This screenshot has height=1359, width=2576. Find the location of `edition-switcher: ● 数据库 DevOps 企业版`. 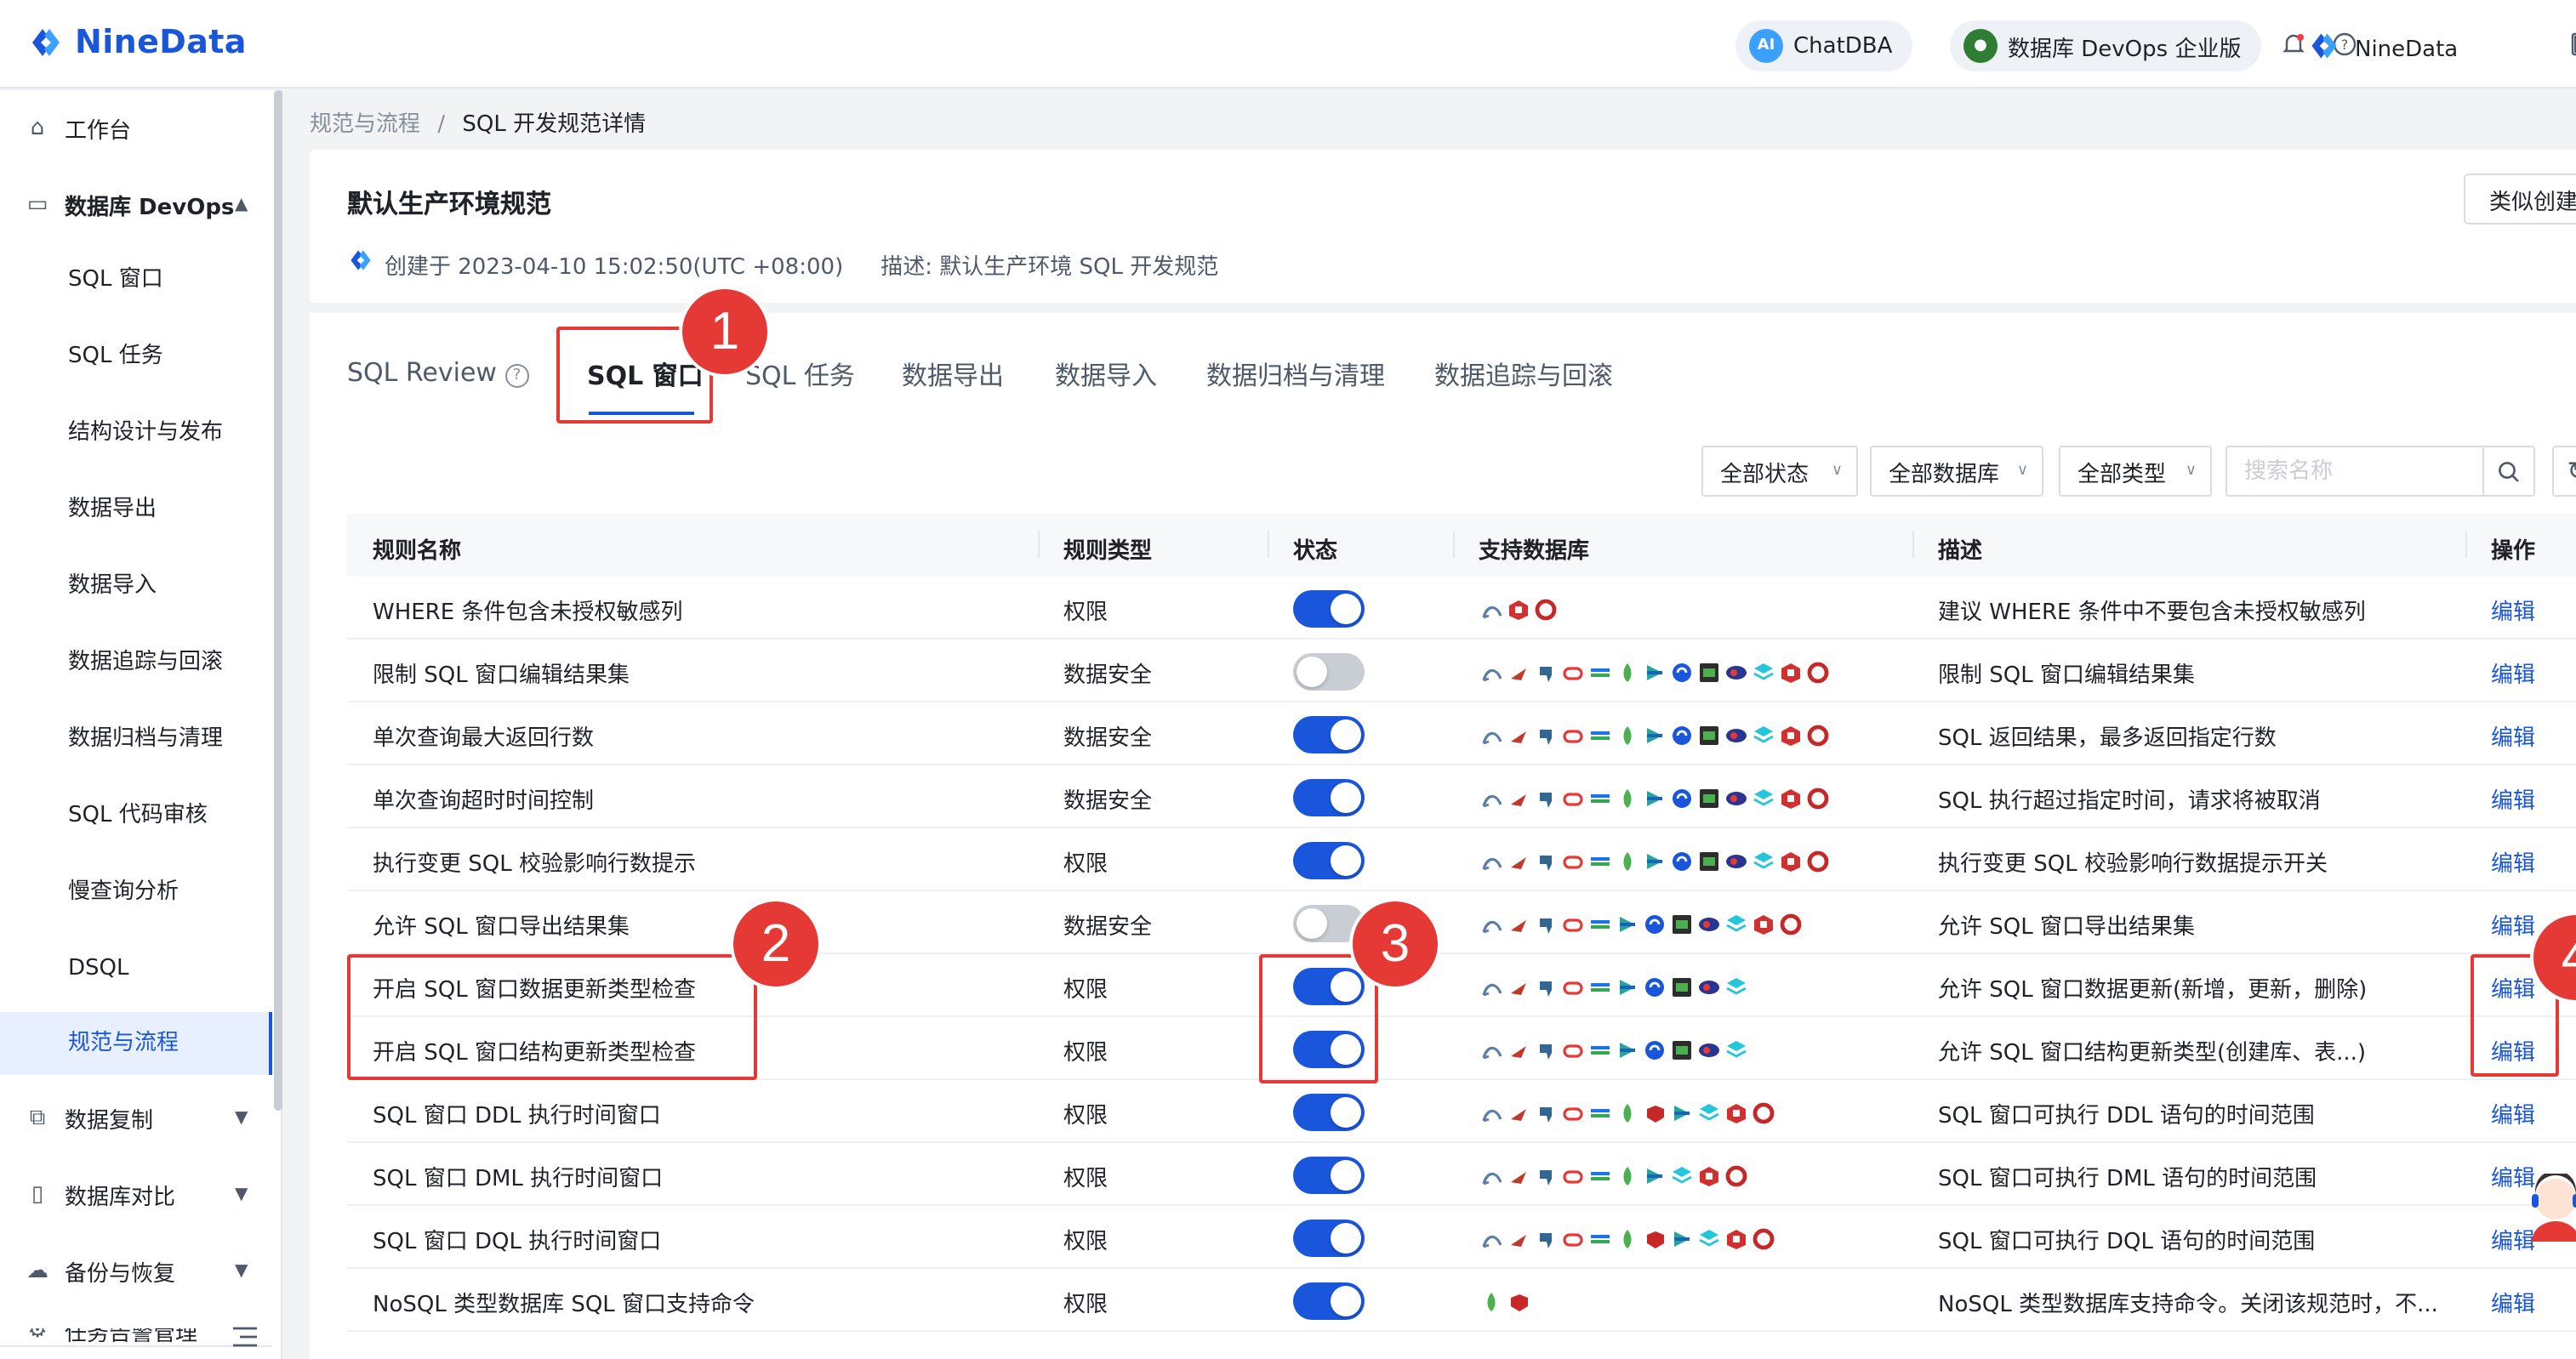

edition-switcher: ● 数据库 DevOps 企业版 is located at coordinates (2106, 46).